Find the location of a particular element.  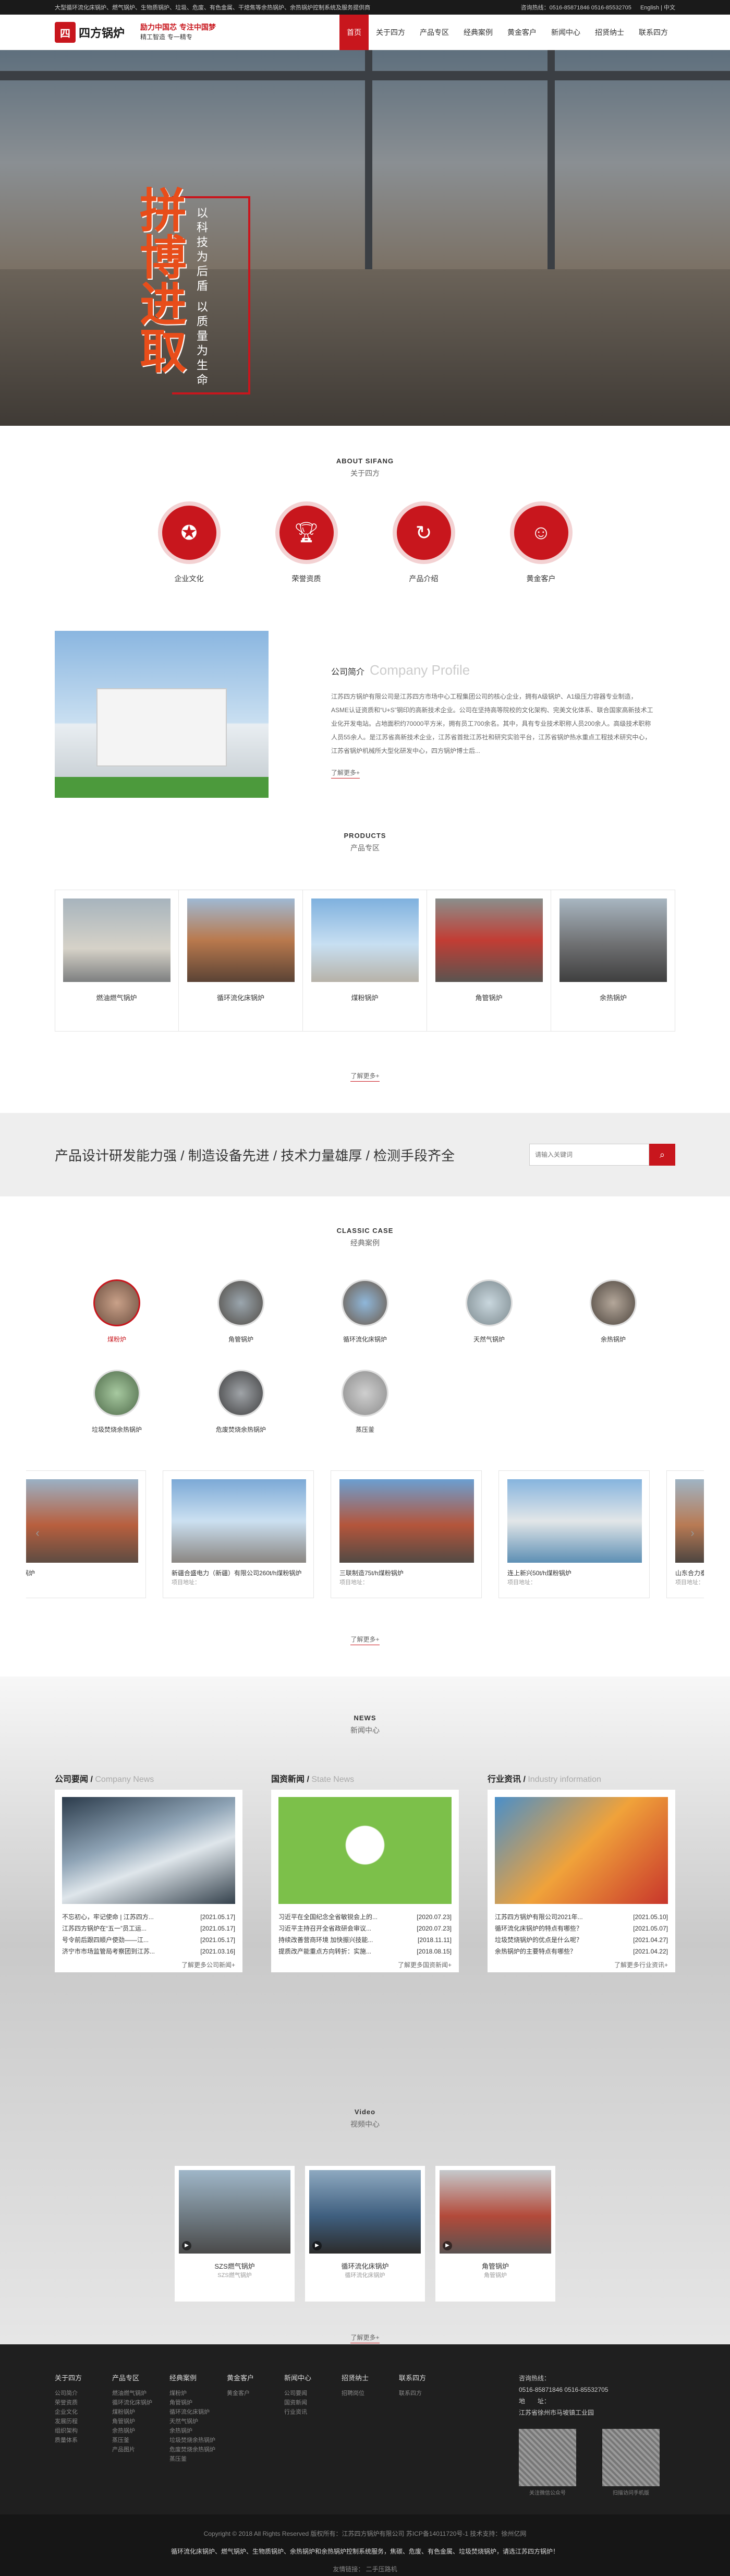

nav-products: 产品专区 is located at coordinates (434, 32).